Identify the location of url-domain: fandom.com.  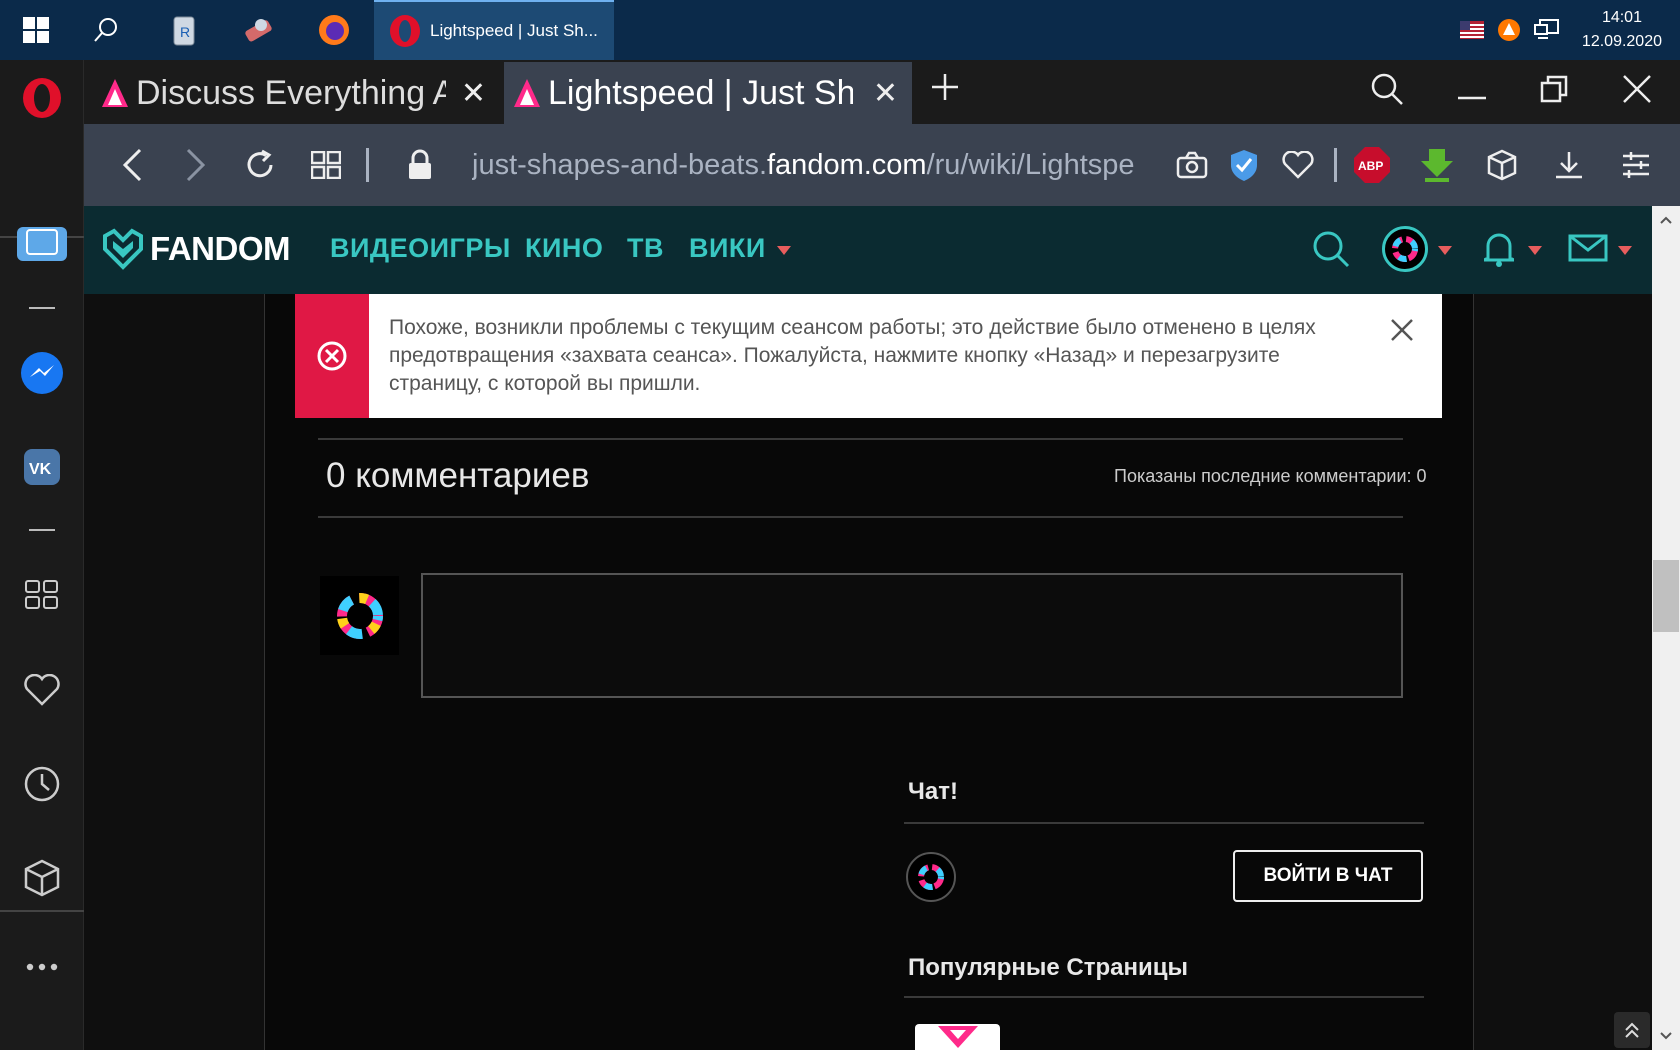
(847, 165).